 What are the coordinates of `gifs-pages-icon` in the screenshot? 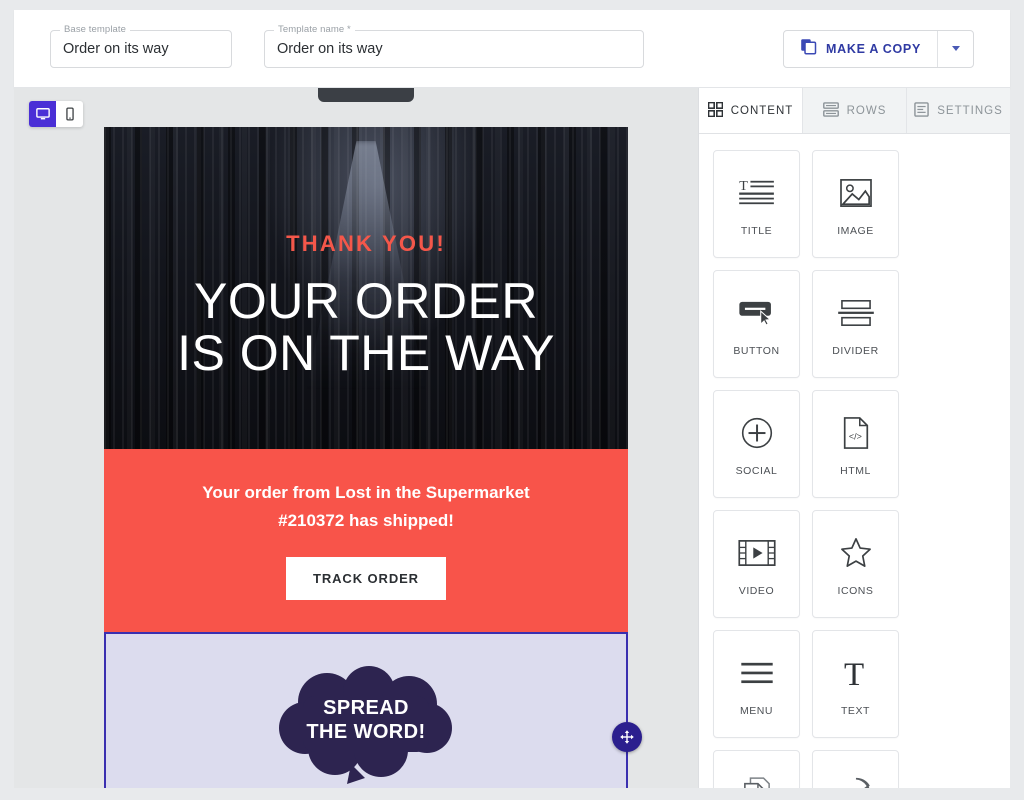 It's located at (757, 779).